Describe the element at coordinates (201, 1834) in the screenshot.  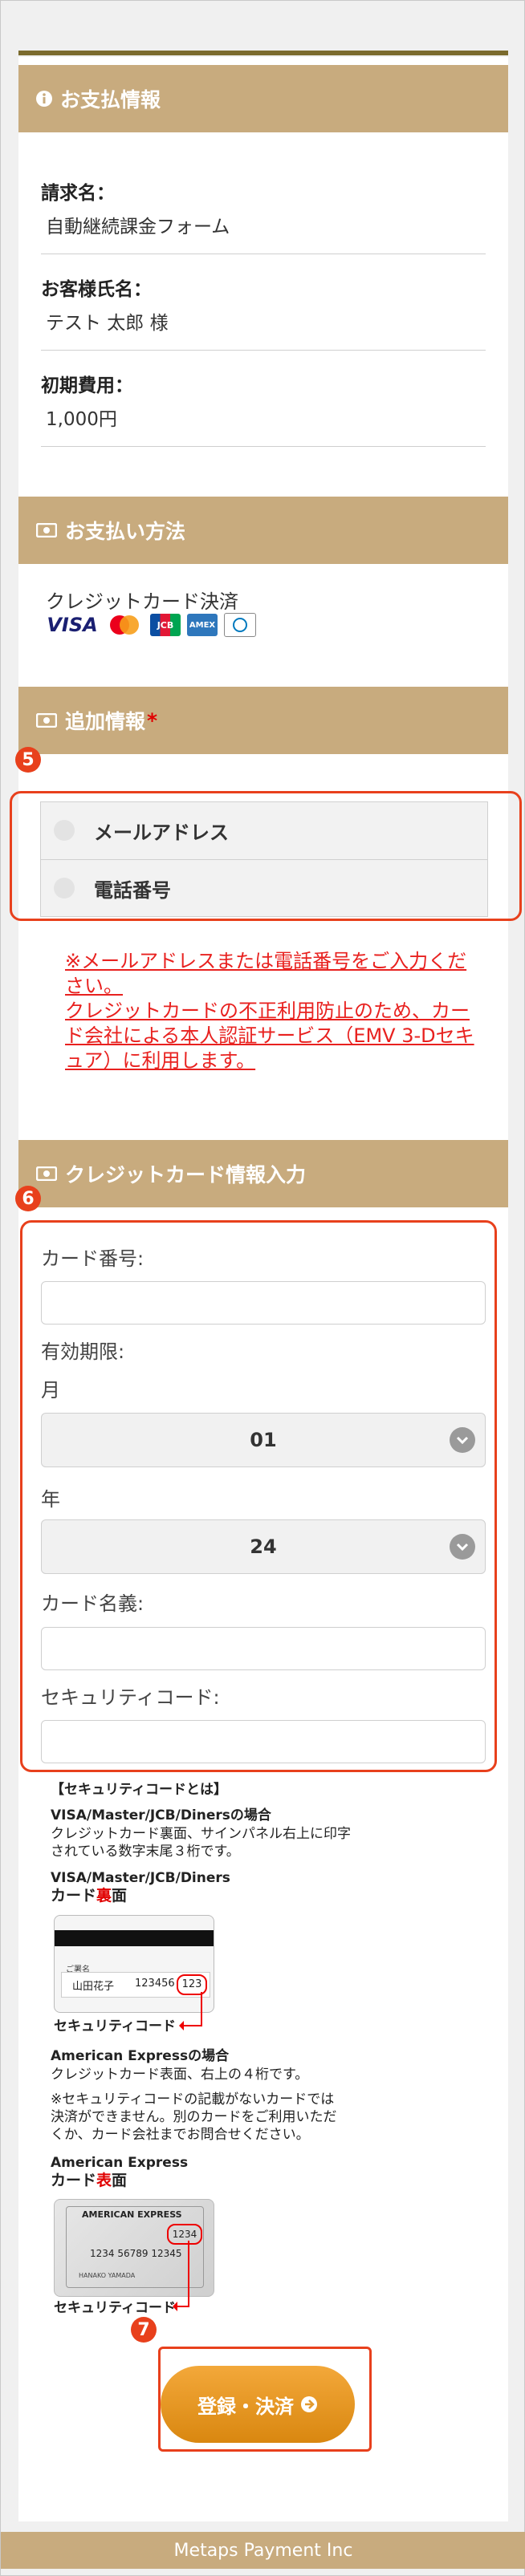
I see `visa-help-text-1: クレジットカード裏面、サインパネル右上に印字` at that location.